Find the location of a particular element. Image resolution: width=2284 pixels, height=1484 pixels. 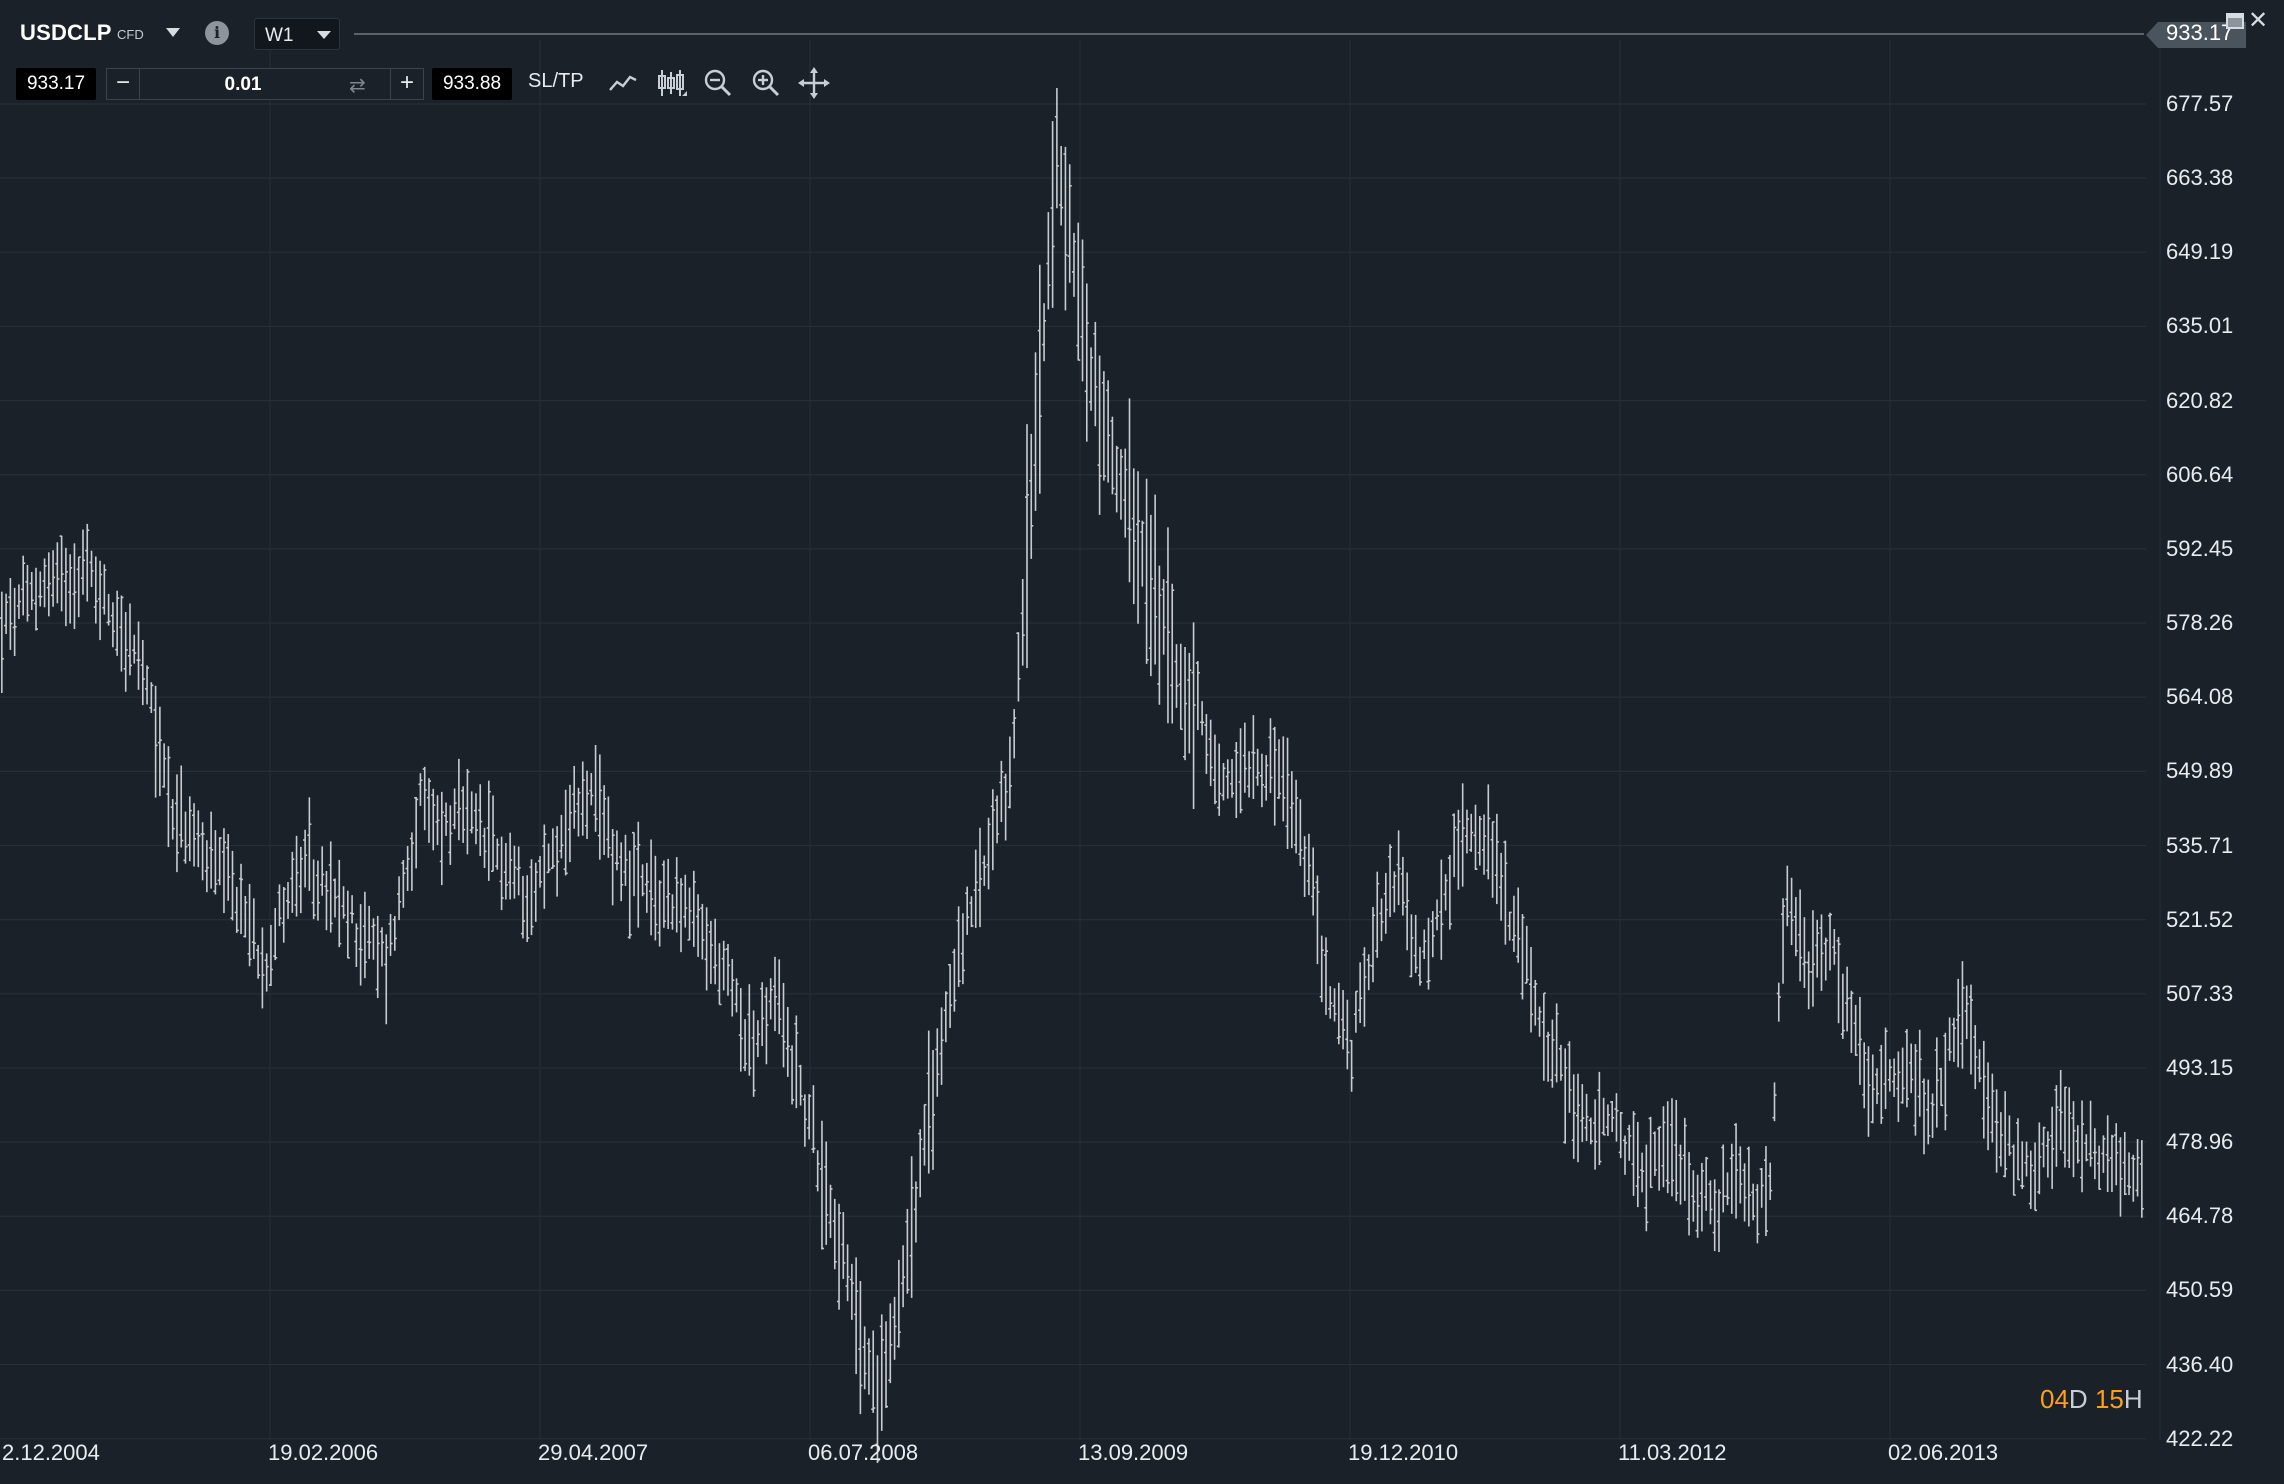

y-tick-label: 649.19 is located at coordinates (2200, 252).